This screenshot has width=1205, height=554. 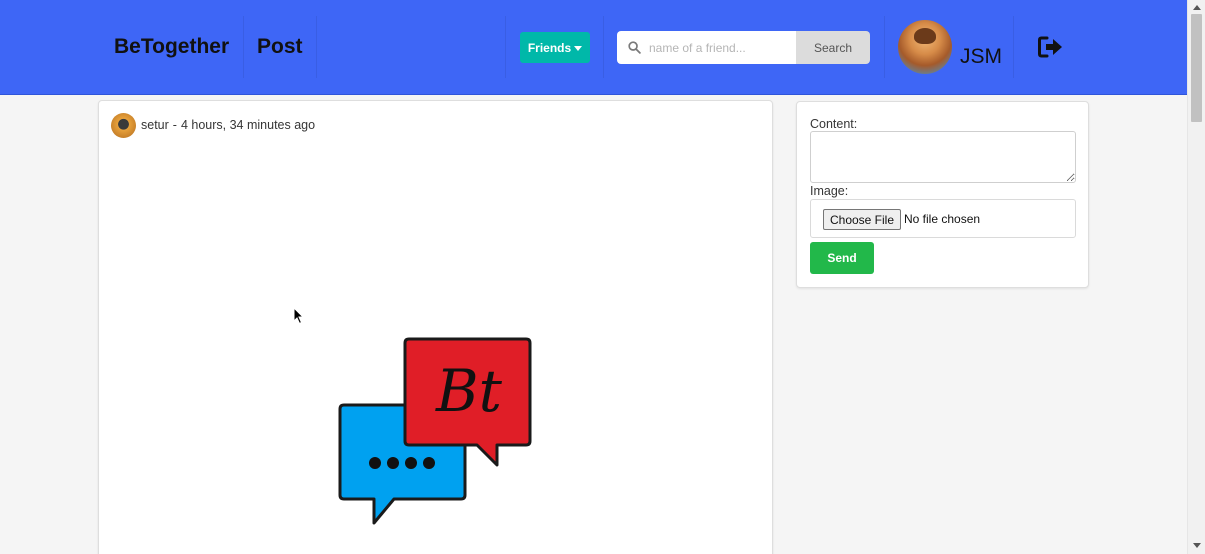 I want to click on image-file-input: Choose File No file chosen, so click(x=943, y=218).